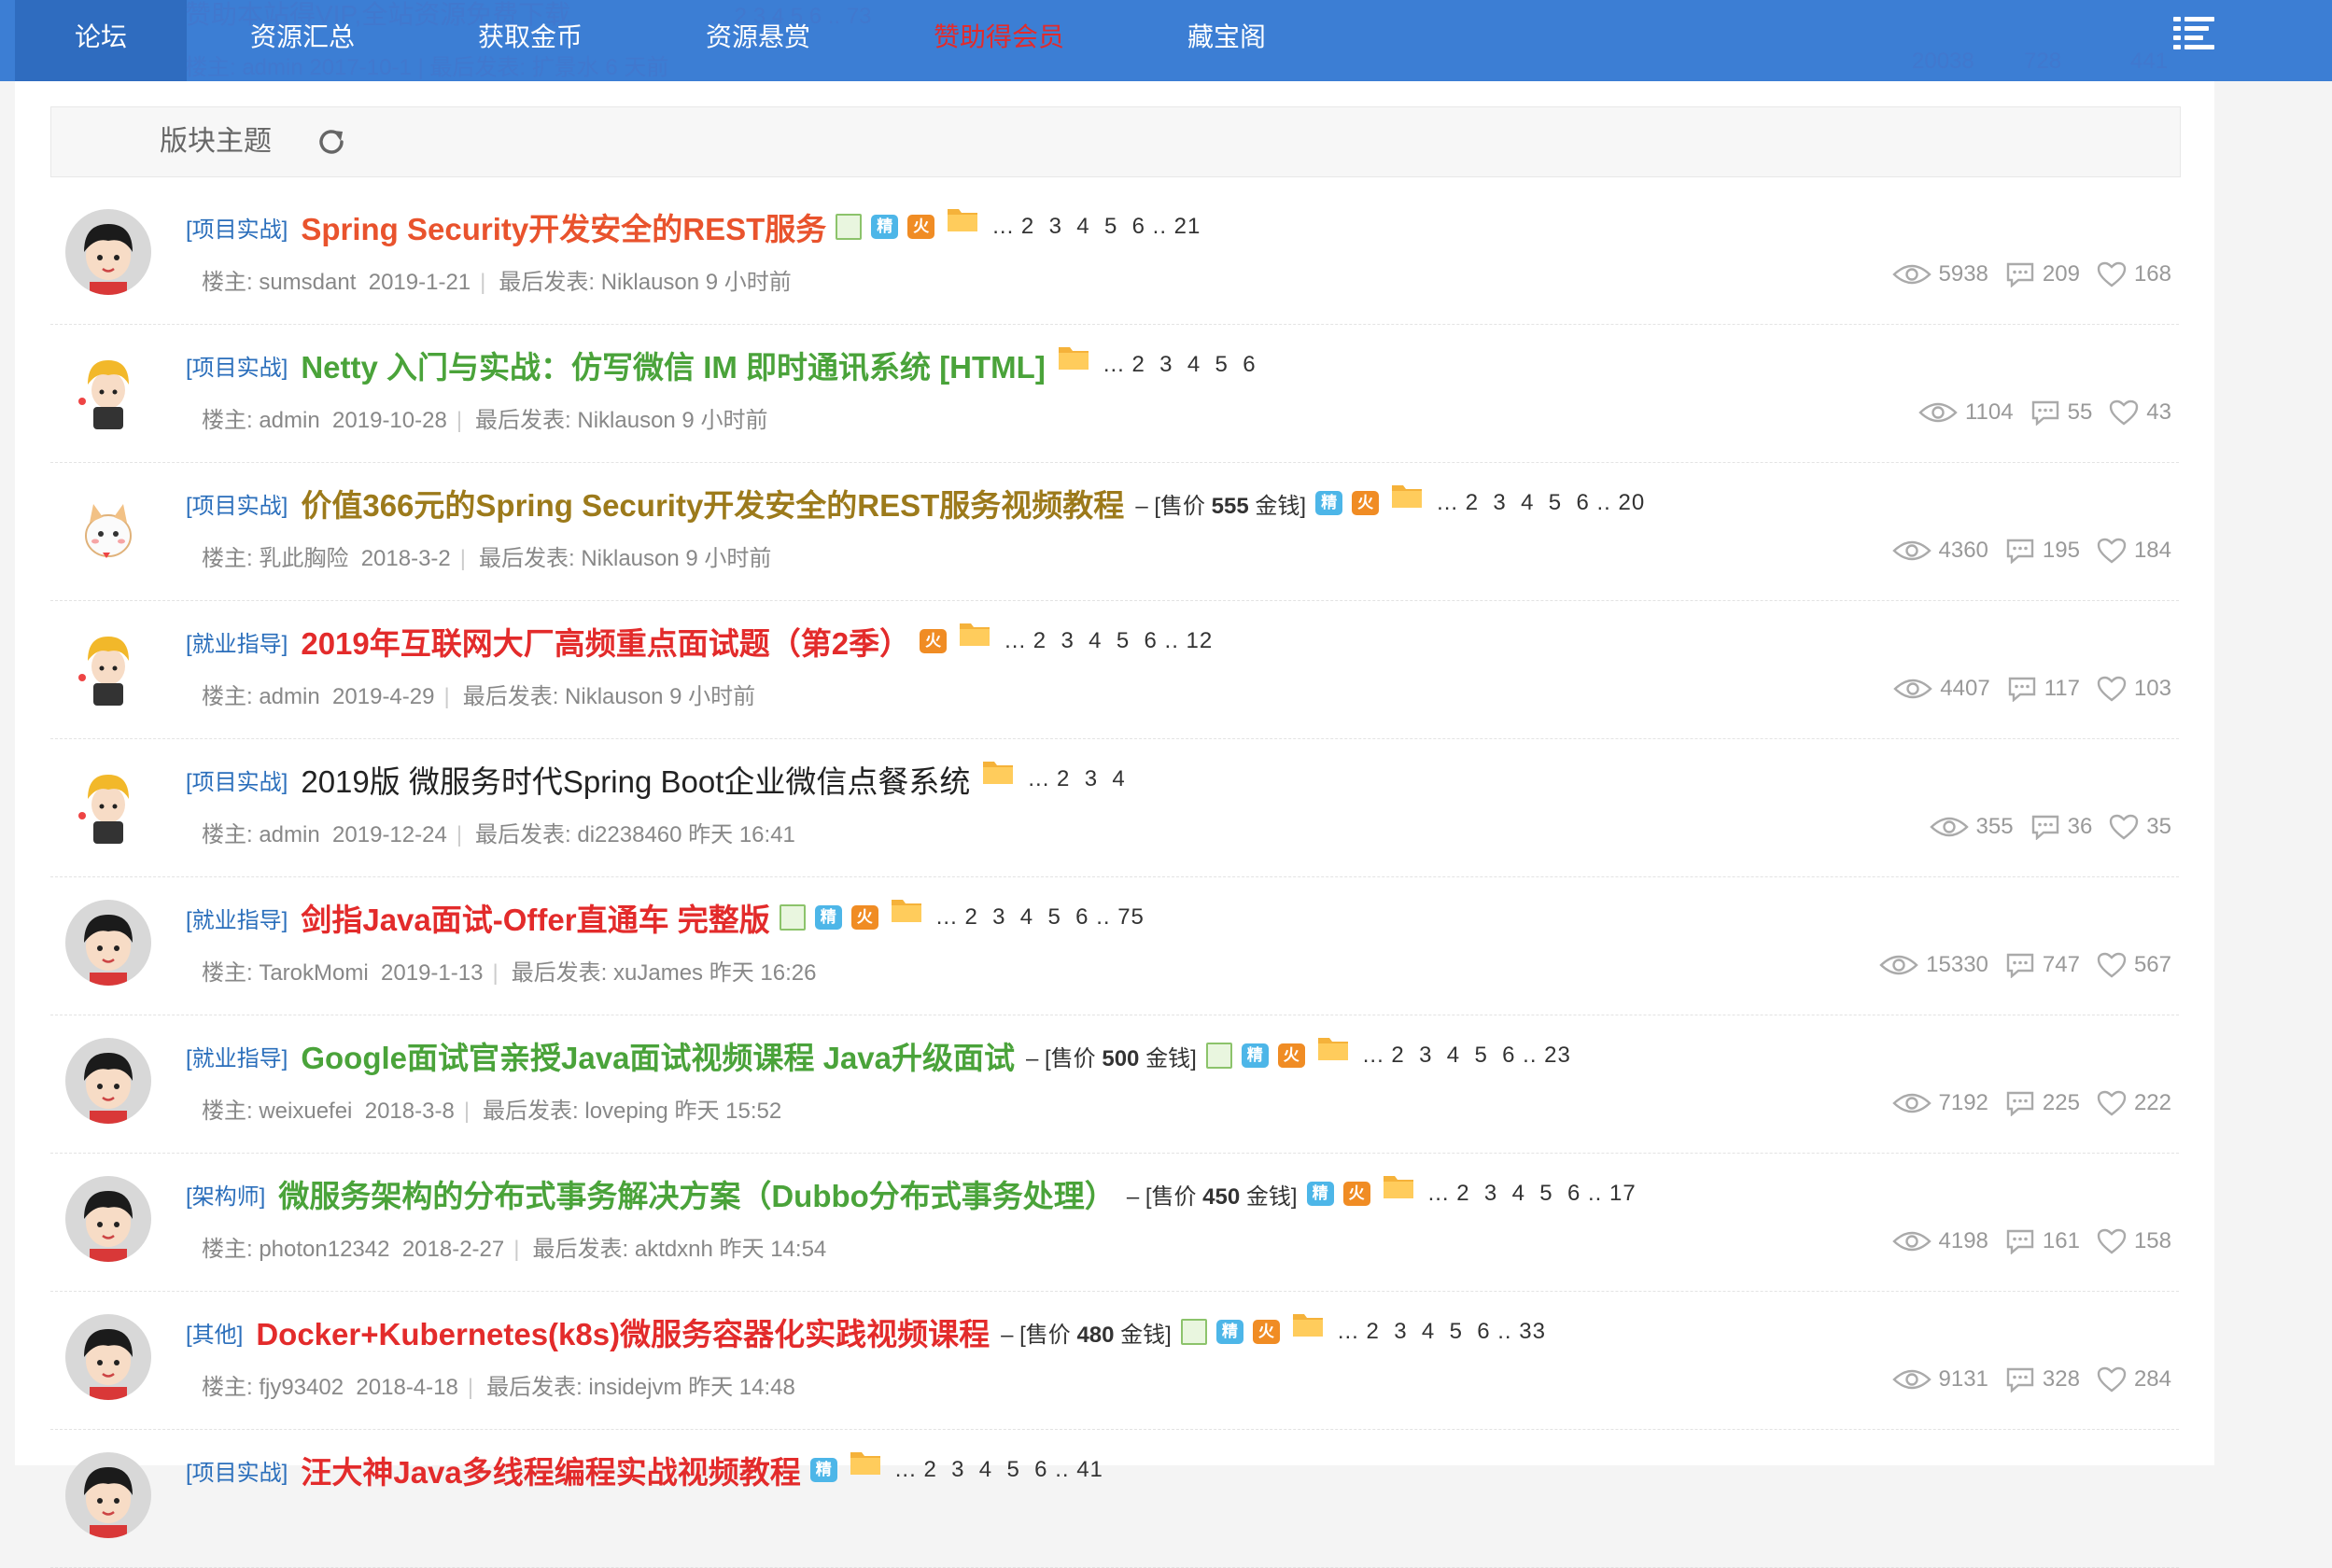 The image size is (2332, 1568). I want to click on thread-last-post: 最后发表: loveping 昨天 15:52, so click(632, 1111).